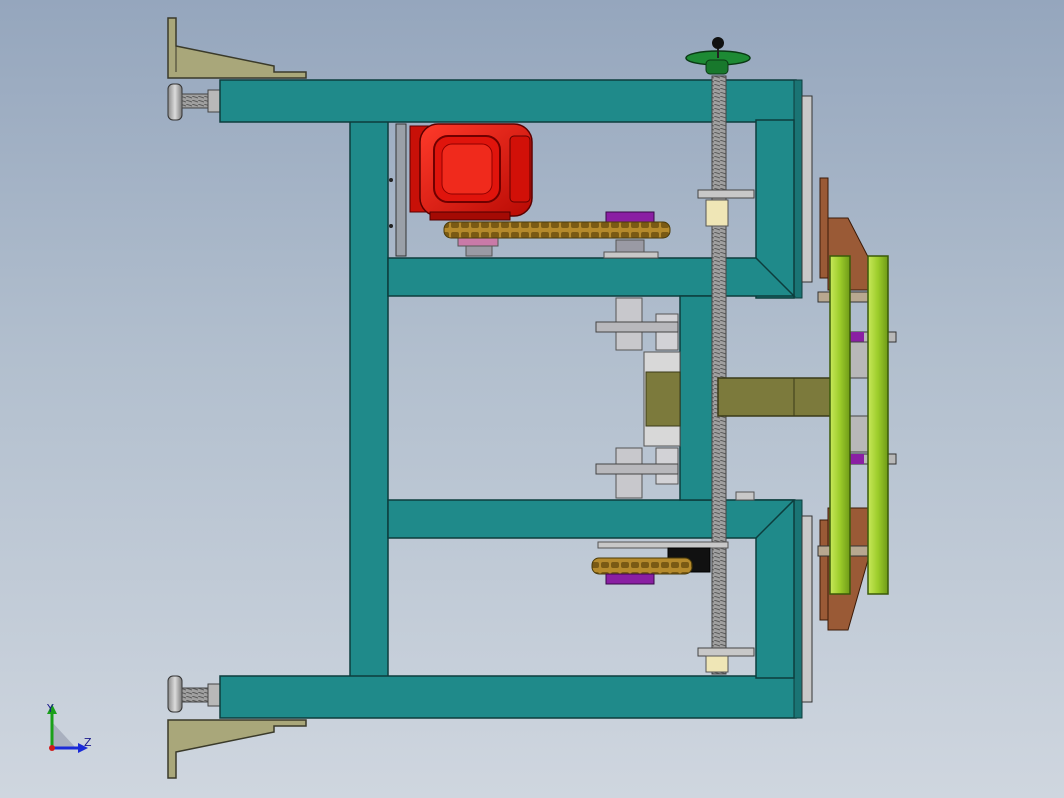 This screenshot has width=1064, height=798. I want to click on handwheel-icon, so click(718, 56).